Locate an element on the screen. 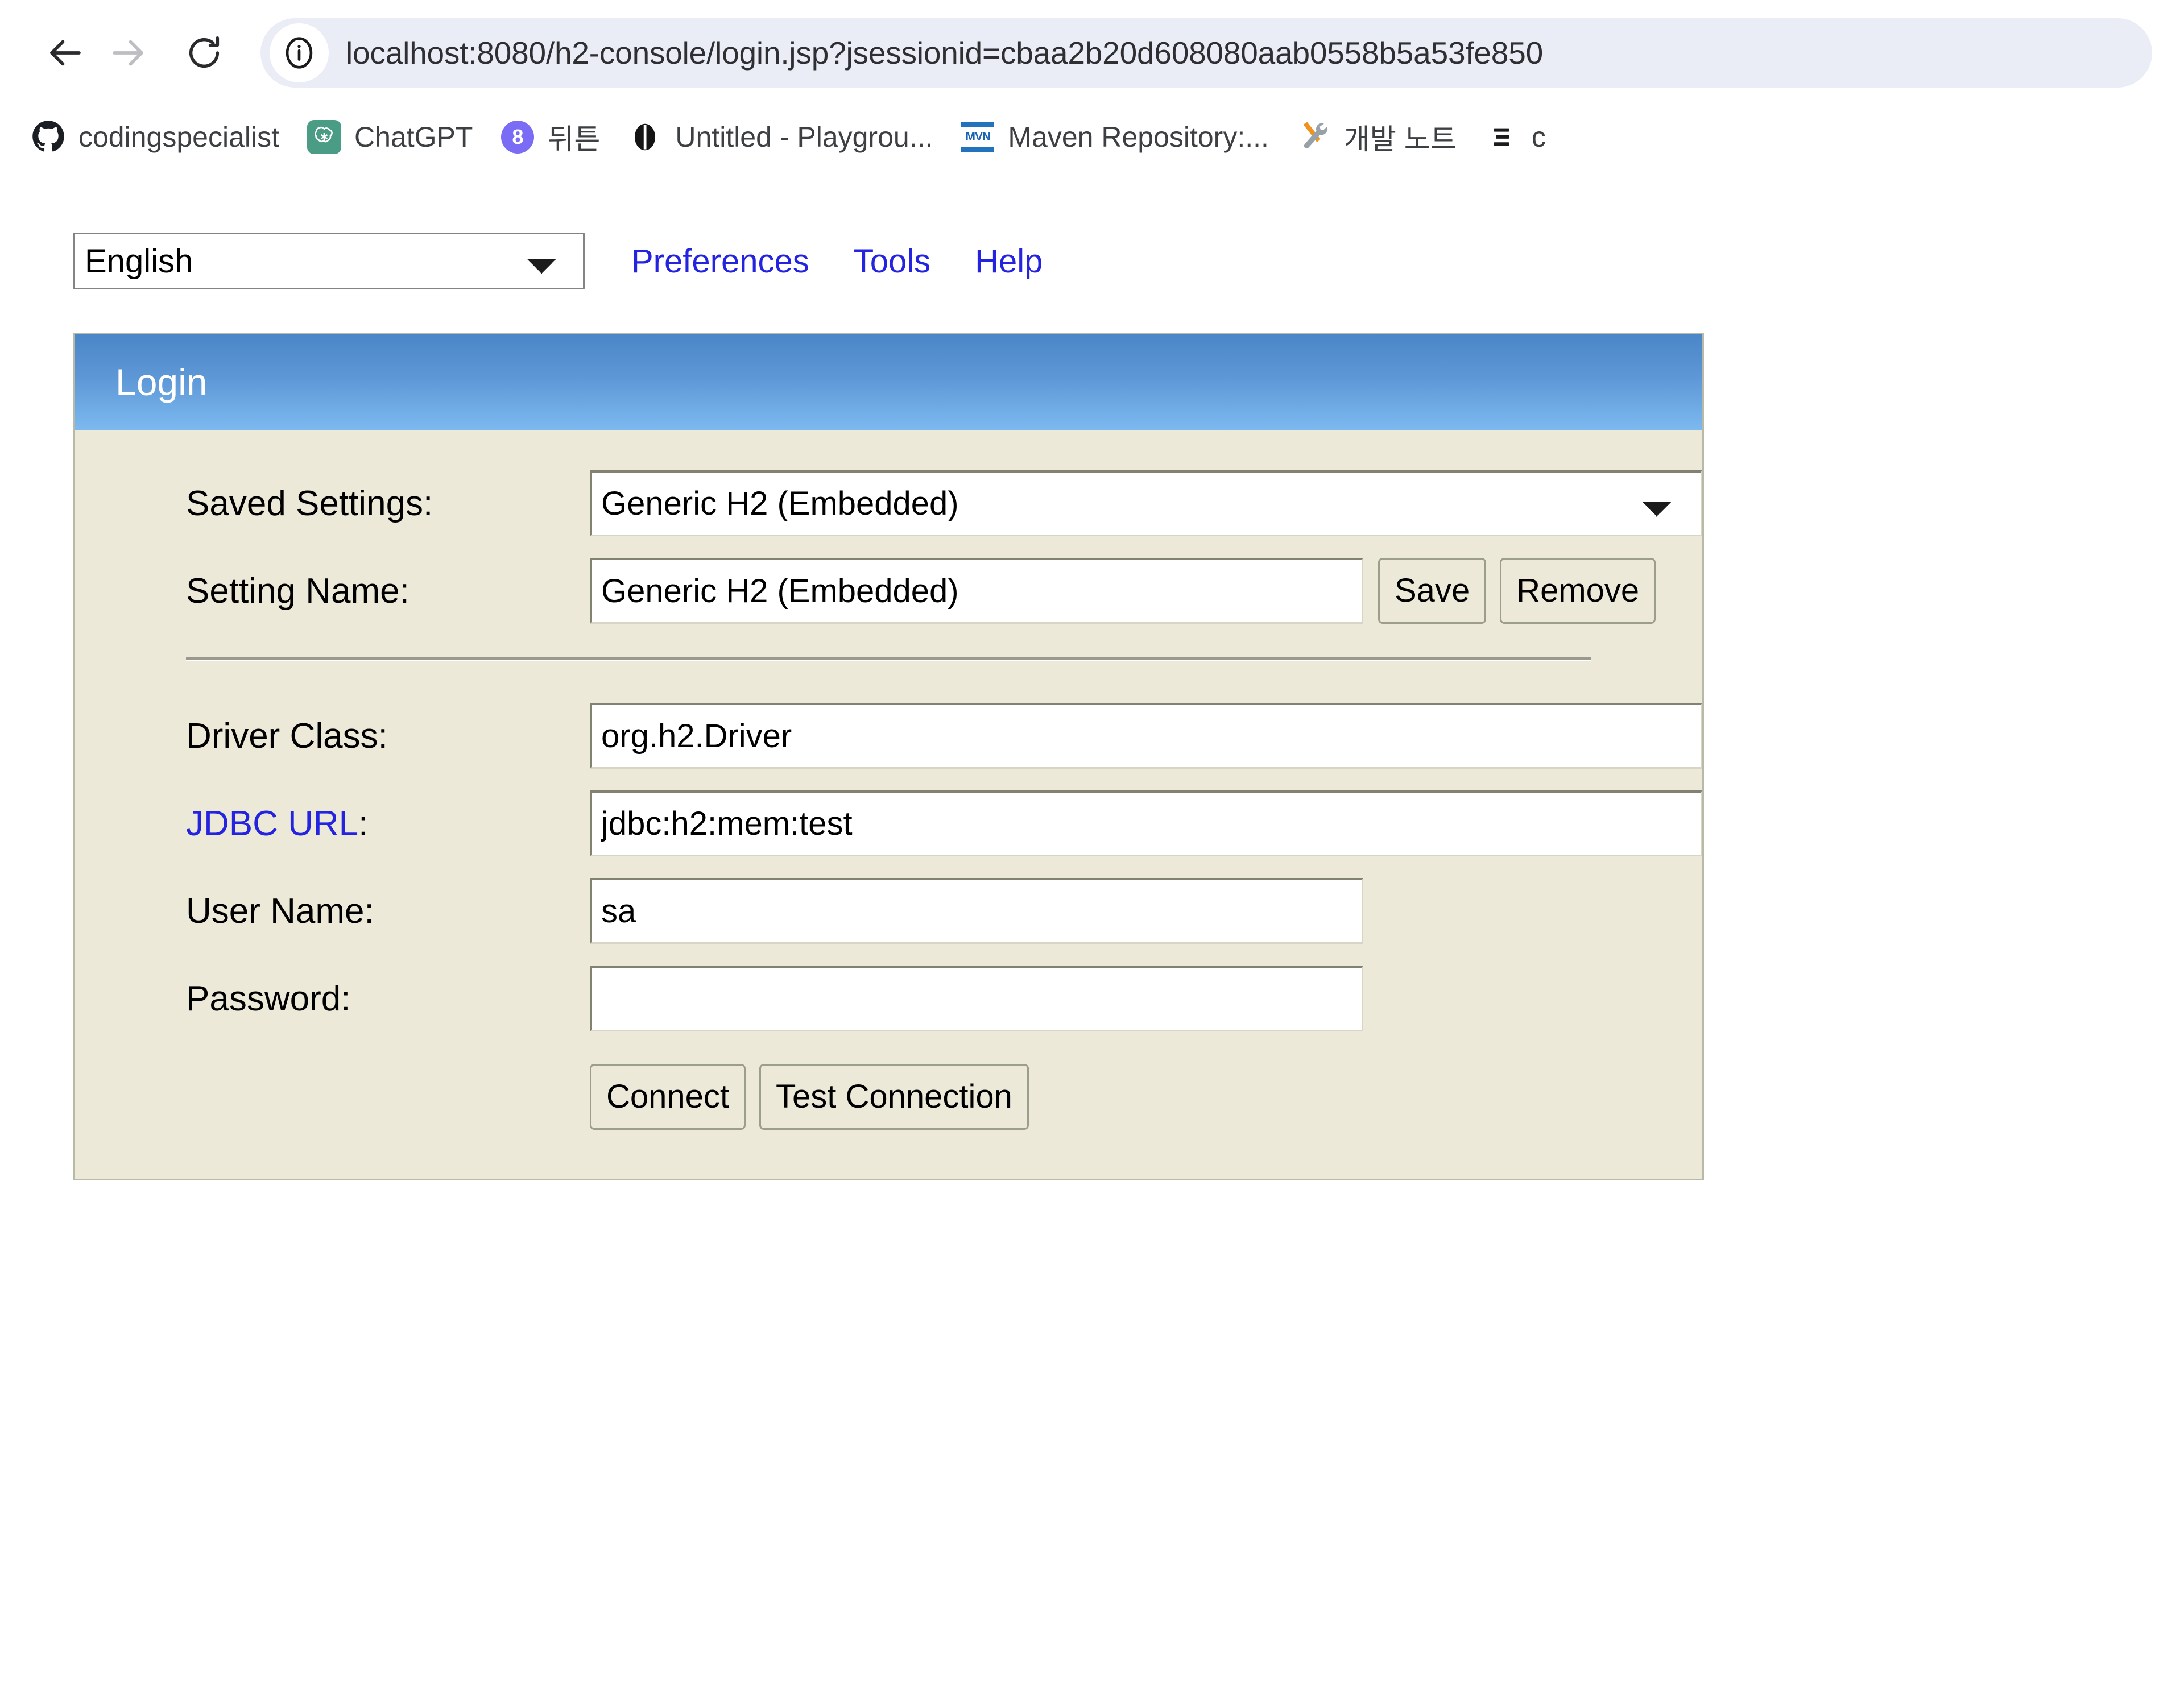 The height and width of the screenshot is (1707, 2184). password-input is located at coordinates (976, 998).